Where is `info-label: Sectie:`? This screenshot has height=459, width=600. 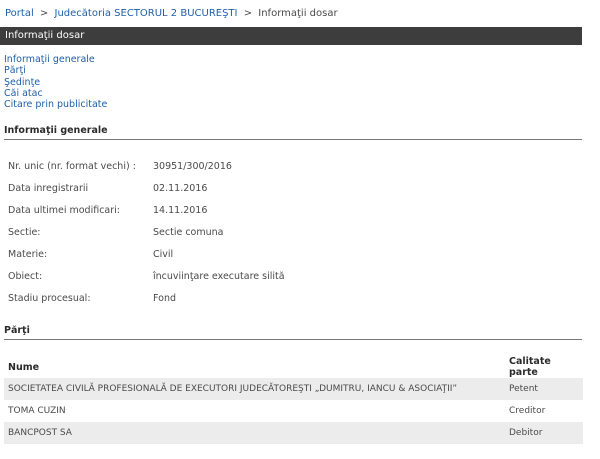 info-label: Sectie: is located at coordinates (24, 232).